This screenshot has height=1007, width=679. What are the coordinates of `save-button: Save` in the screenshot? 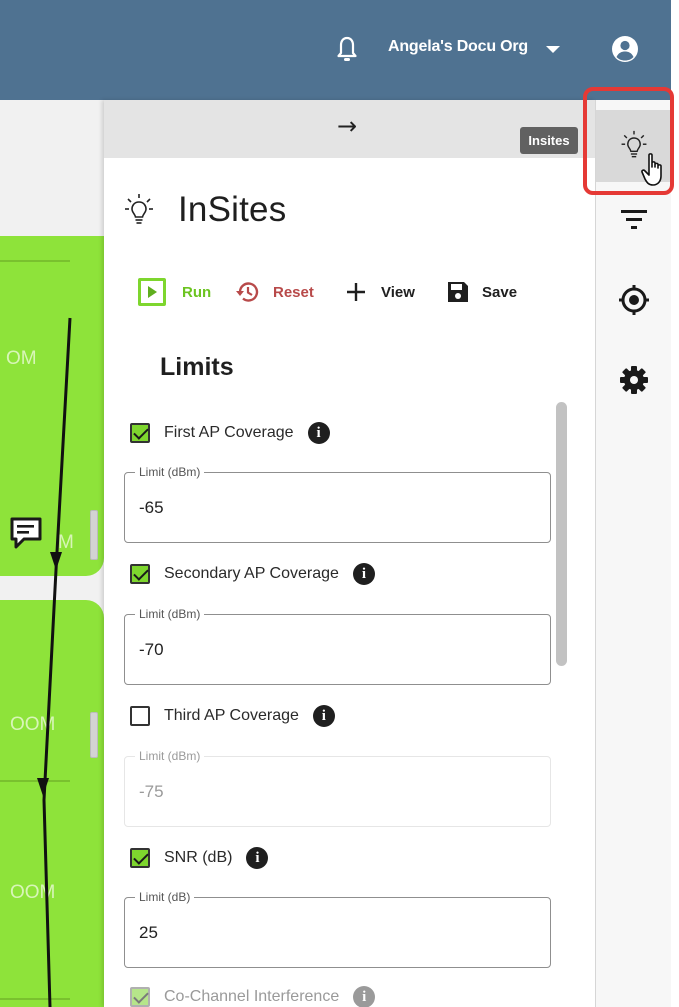 It's located at (481, 292).